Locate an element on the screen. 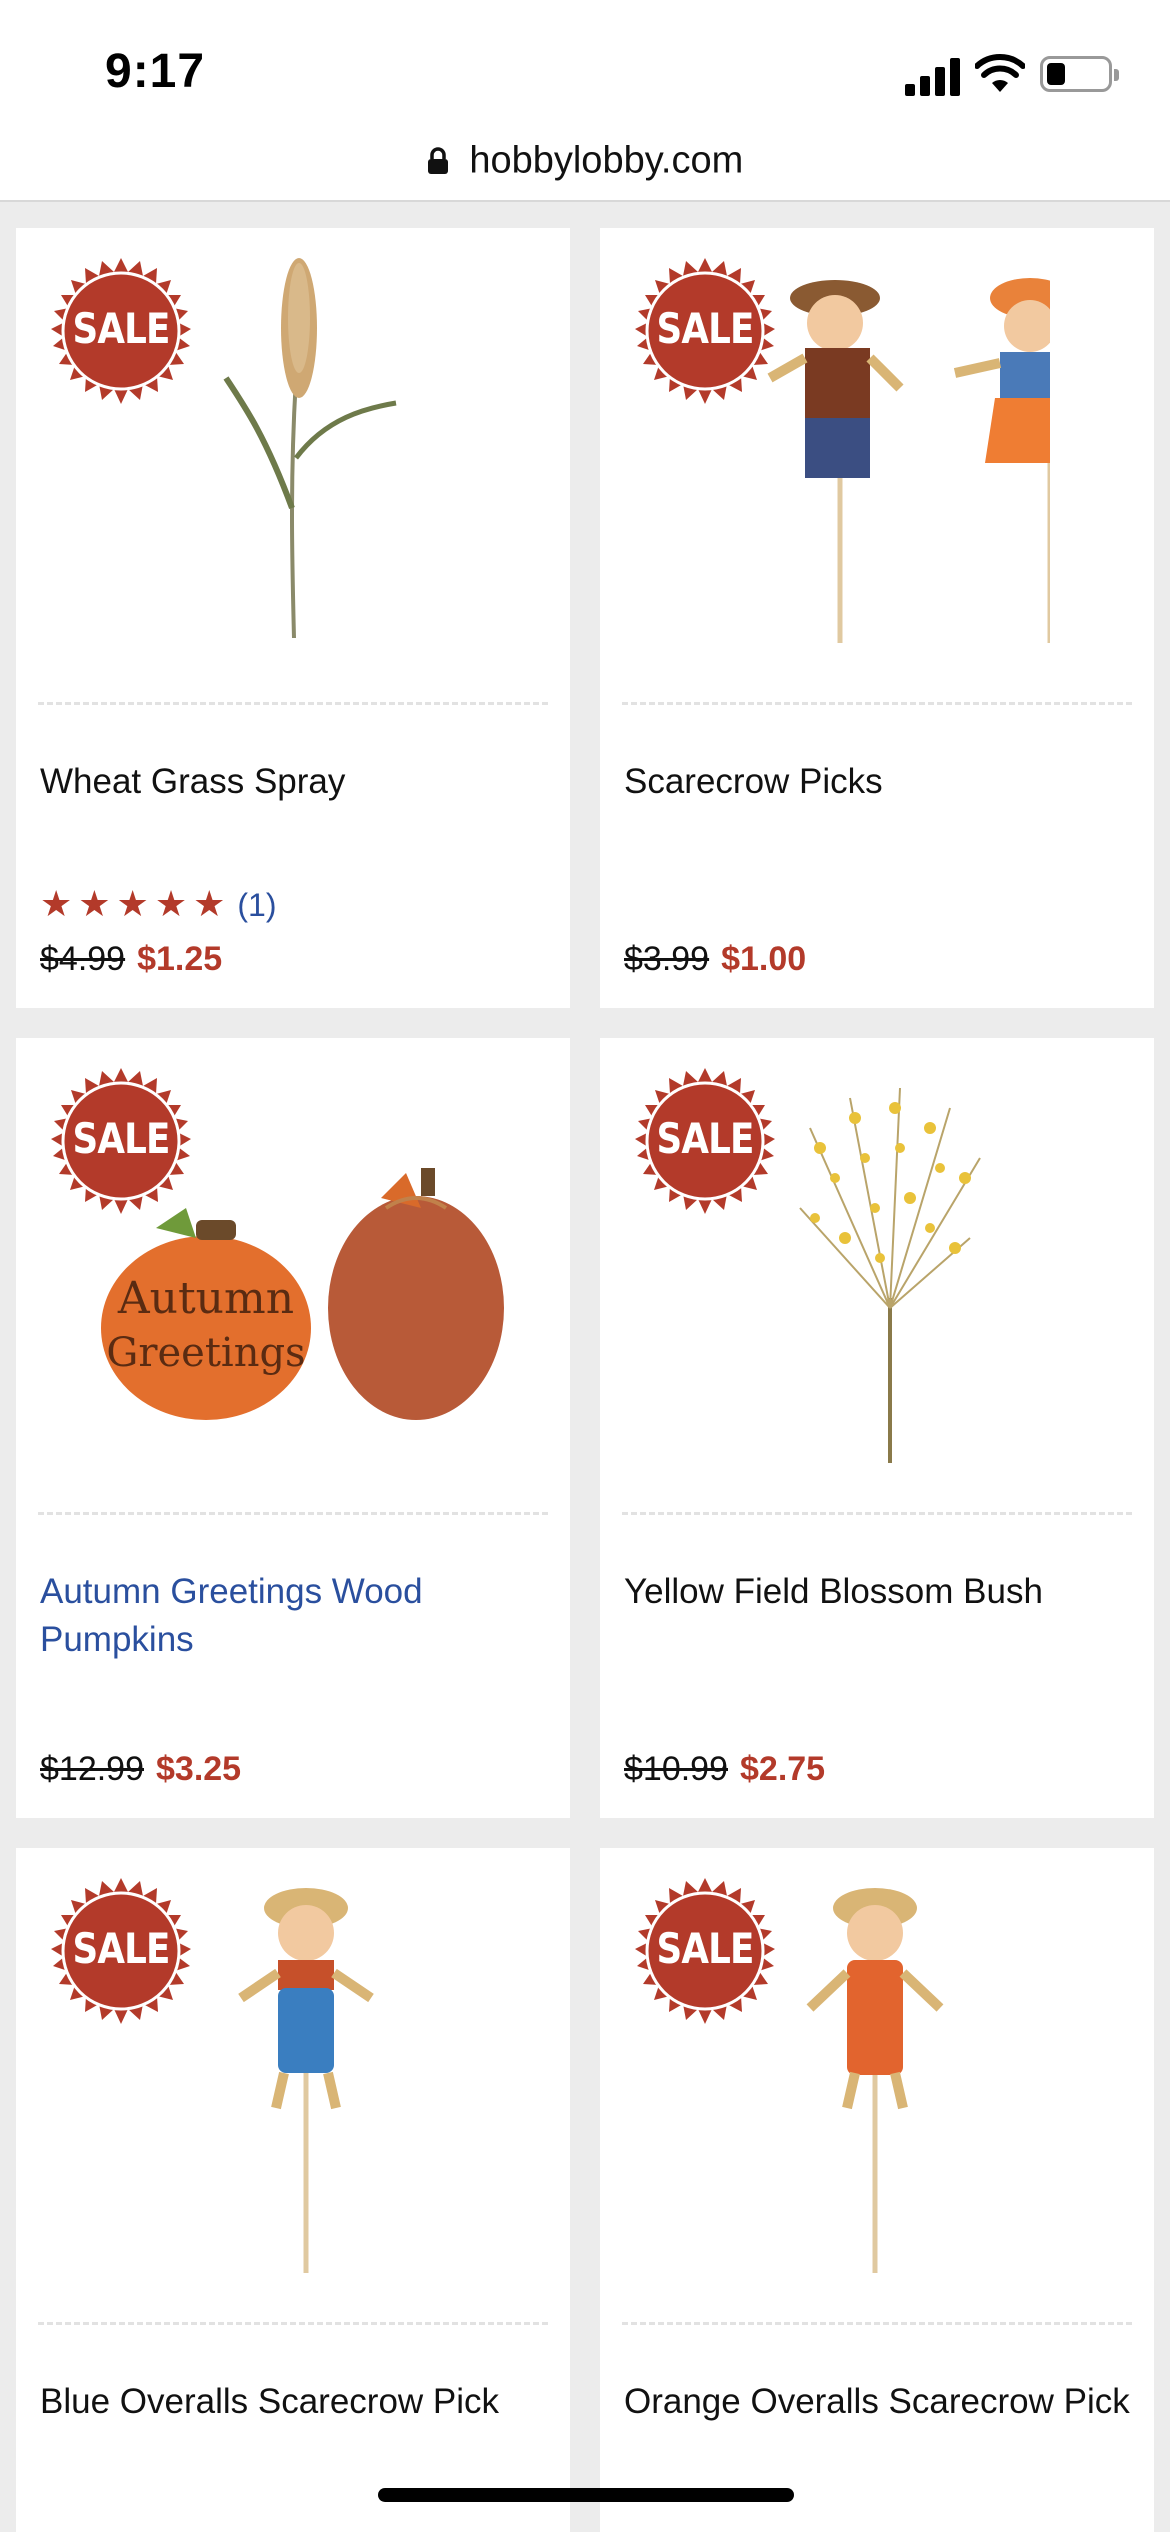 Image resolution: width=1170 pixels, height=2532 pixels. battery-icon is located at coordinates (1079, 74).